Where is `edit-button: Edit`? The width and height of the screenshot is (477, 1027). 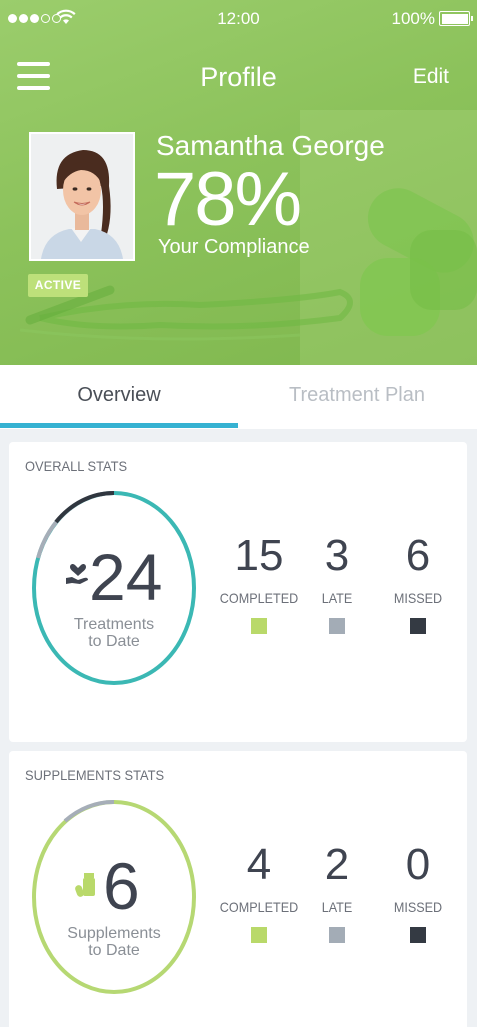
edit-button: Edit is located at coordinates (431, 77).